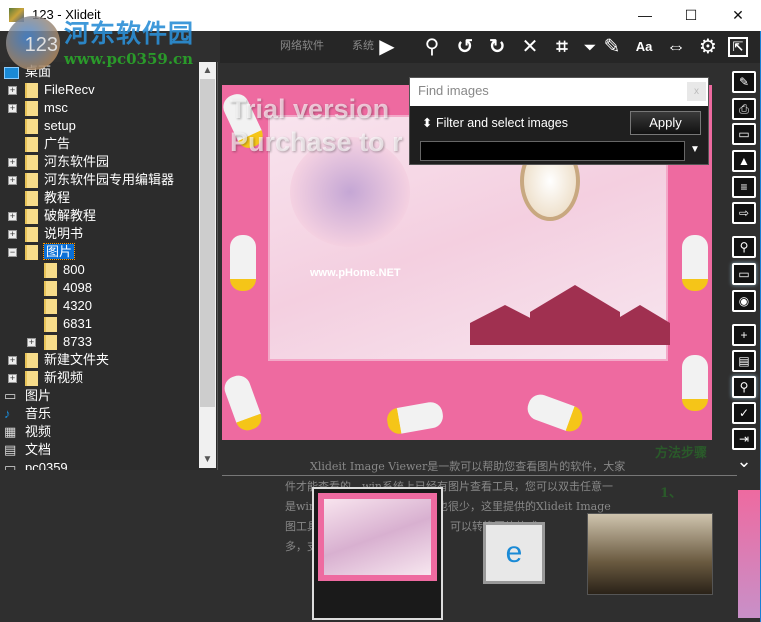  What do you see at coordinates (695, 149) in the screenshot?
I see `dropdown-arrow-icon: ▼` at bounding box center [695, 149].